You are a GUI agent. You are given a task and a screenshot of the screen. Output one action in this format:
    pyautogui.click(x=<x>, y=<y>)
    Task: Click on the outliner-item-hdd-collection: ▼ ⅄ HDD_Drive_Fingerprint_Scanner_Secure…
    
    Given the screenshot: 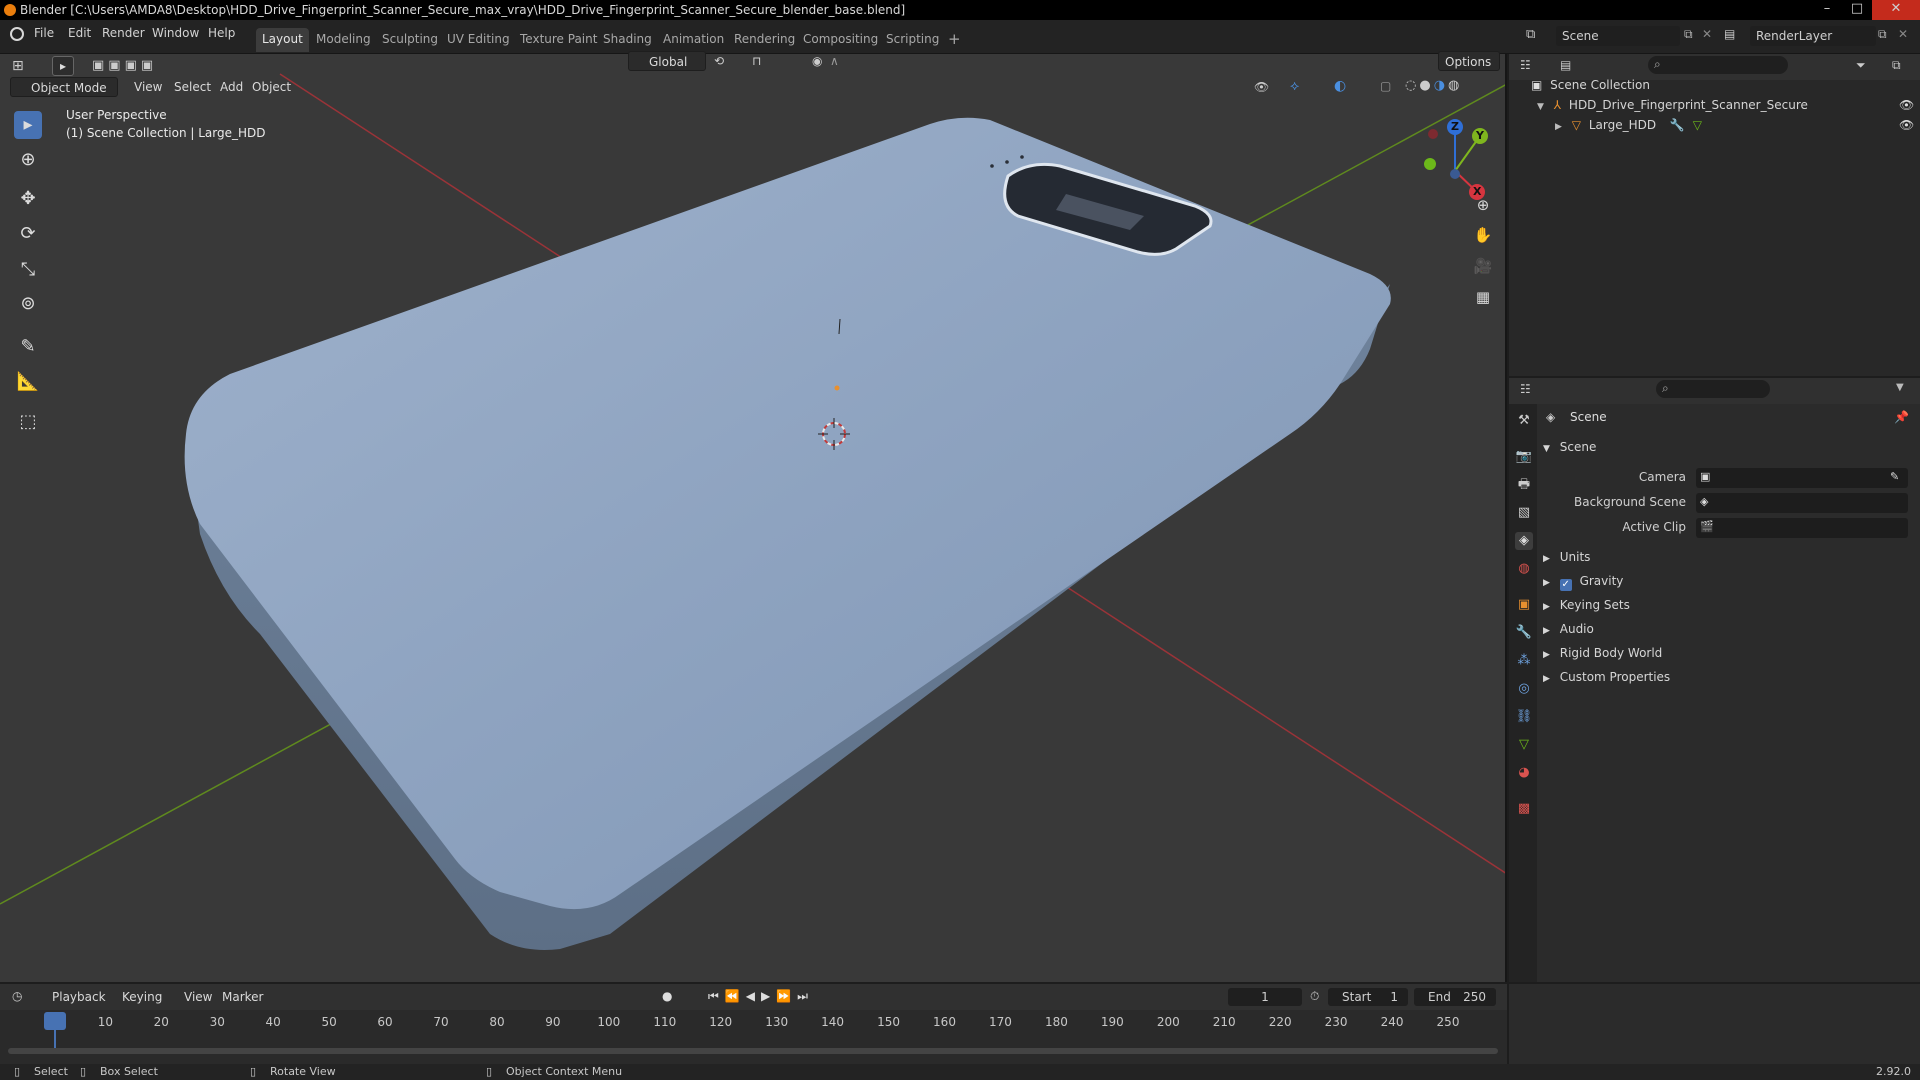 What is the action you would take?
    pyautogui.click(x=1714, y=105)
    